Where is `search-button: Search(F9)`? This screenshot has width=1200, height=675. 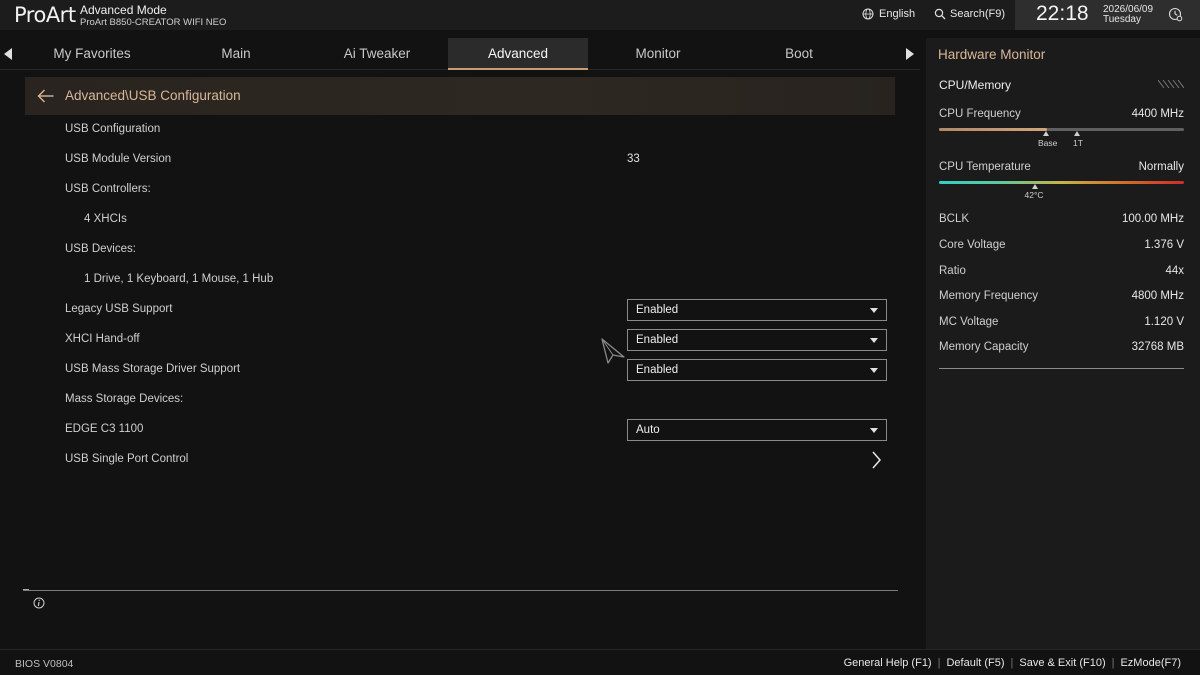
search-button: Search(F9) is located at coordinates (969, 14).